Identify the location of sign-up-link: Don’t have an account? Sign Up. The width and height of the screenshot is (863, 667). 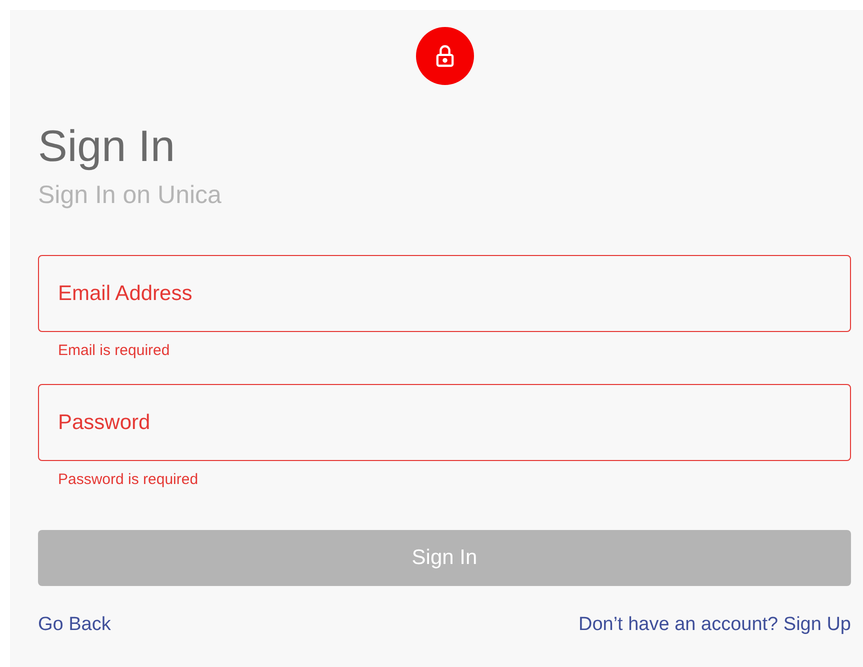
(714, 625).